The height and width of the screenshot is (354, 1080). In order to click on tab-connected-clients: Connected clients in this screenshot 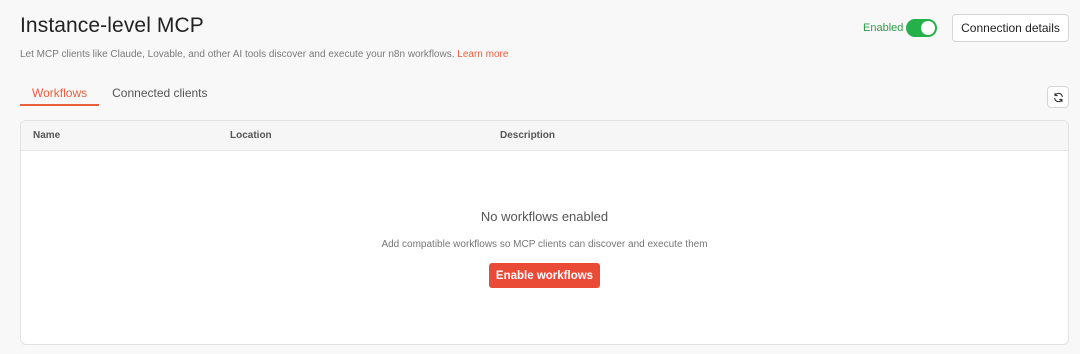, I will do `click(159, 96)`.